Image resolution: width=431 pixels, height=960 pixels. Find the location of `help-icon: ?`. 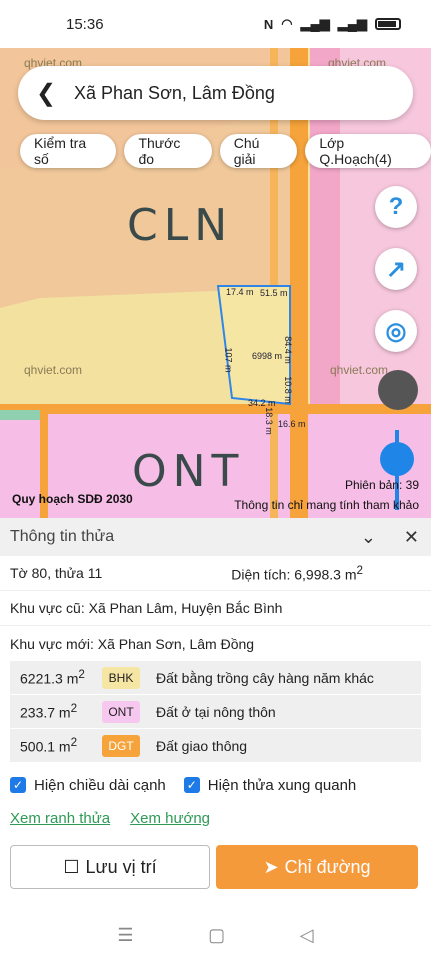

help-icon: ? is located at coordinates (396, 207).